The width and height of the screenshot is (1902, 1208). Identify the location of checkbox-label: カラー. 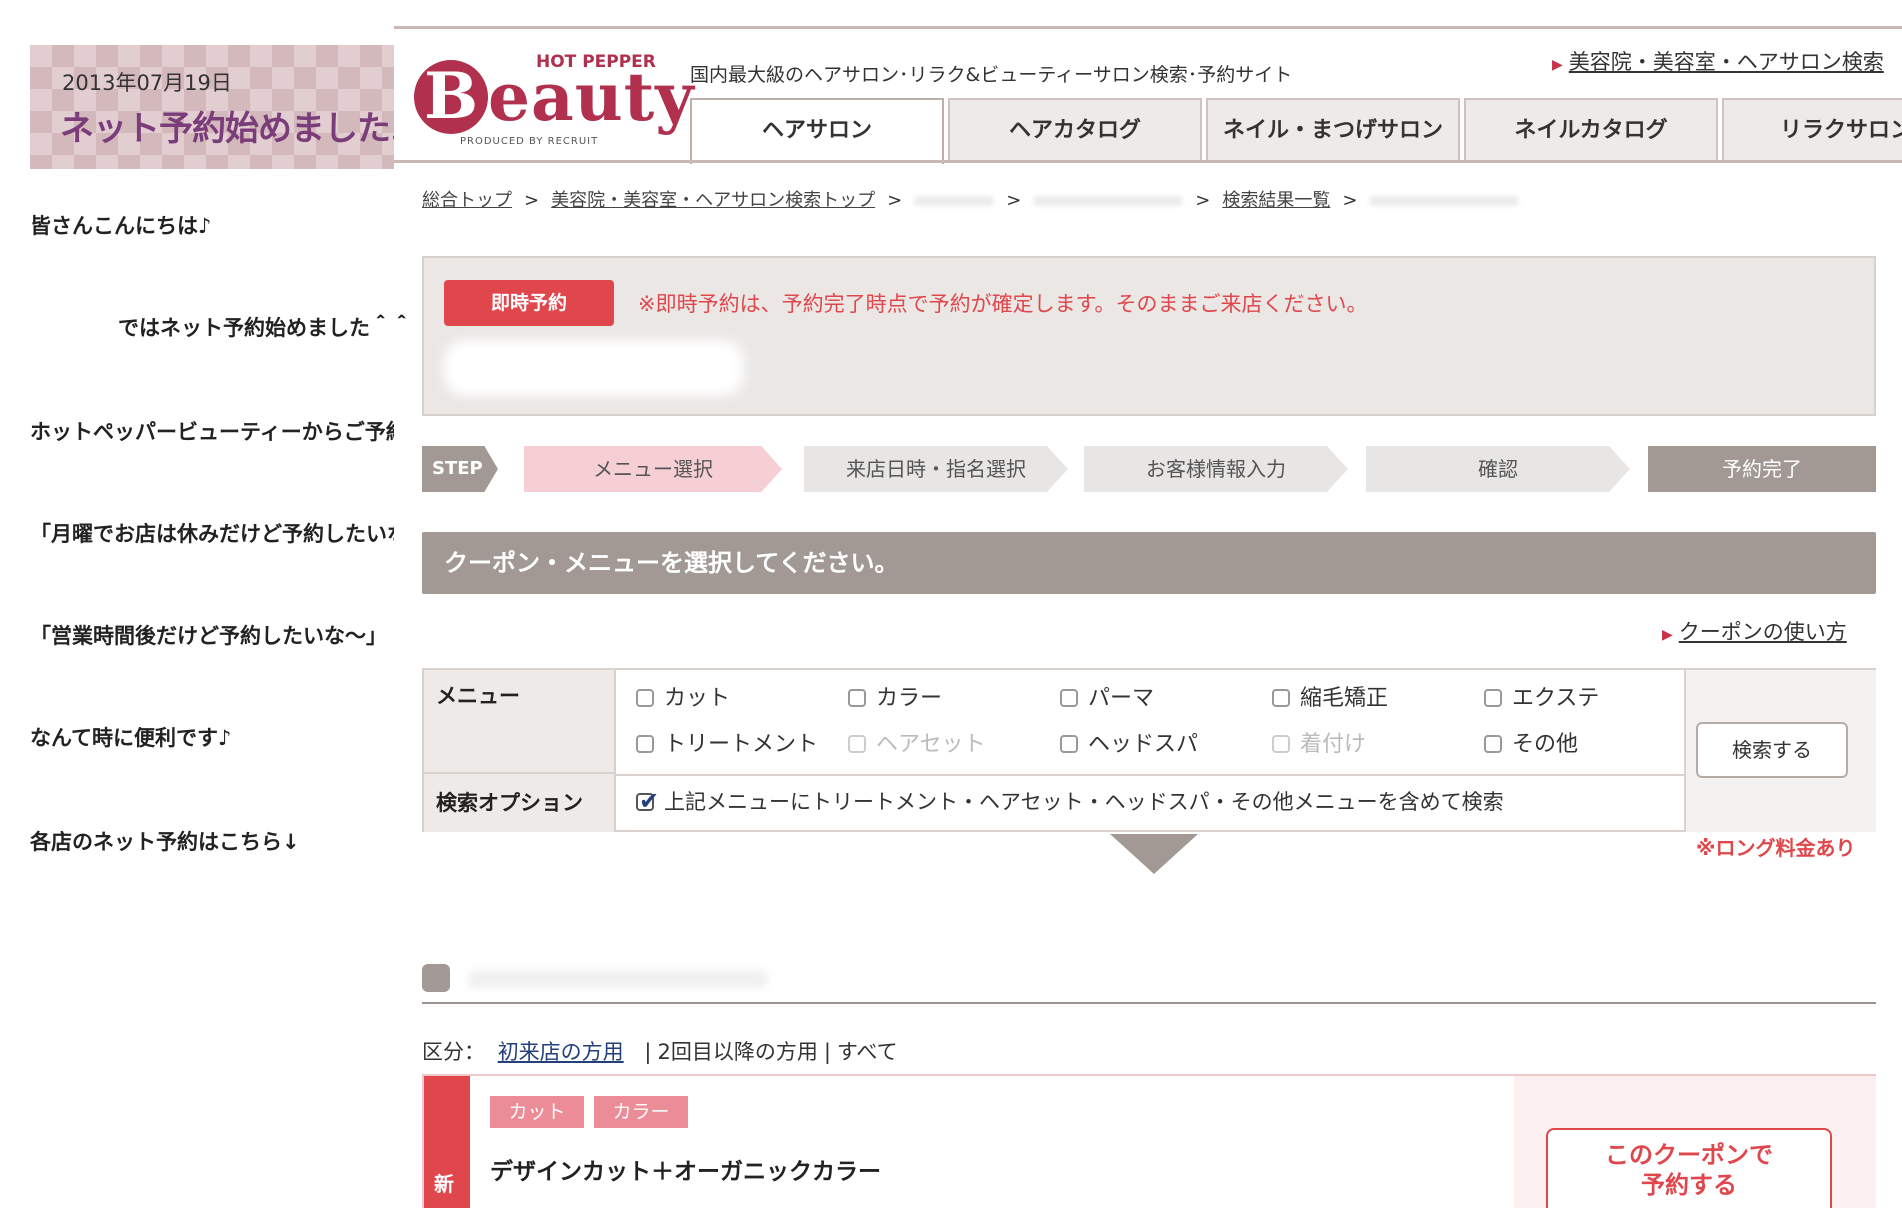
(909, 698).